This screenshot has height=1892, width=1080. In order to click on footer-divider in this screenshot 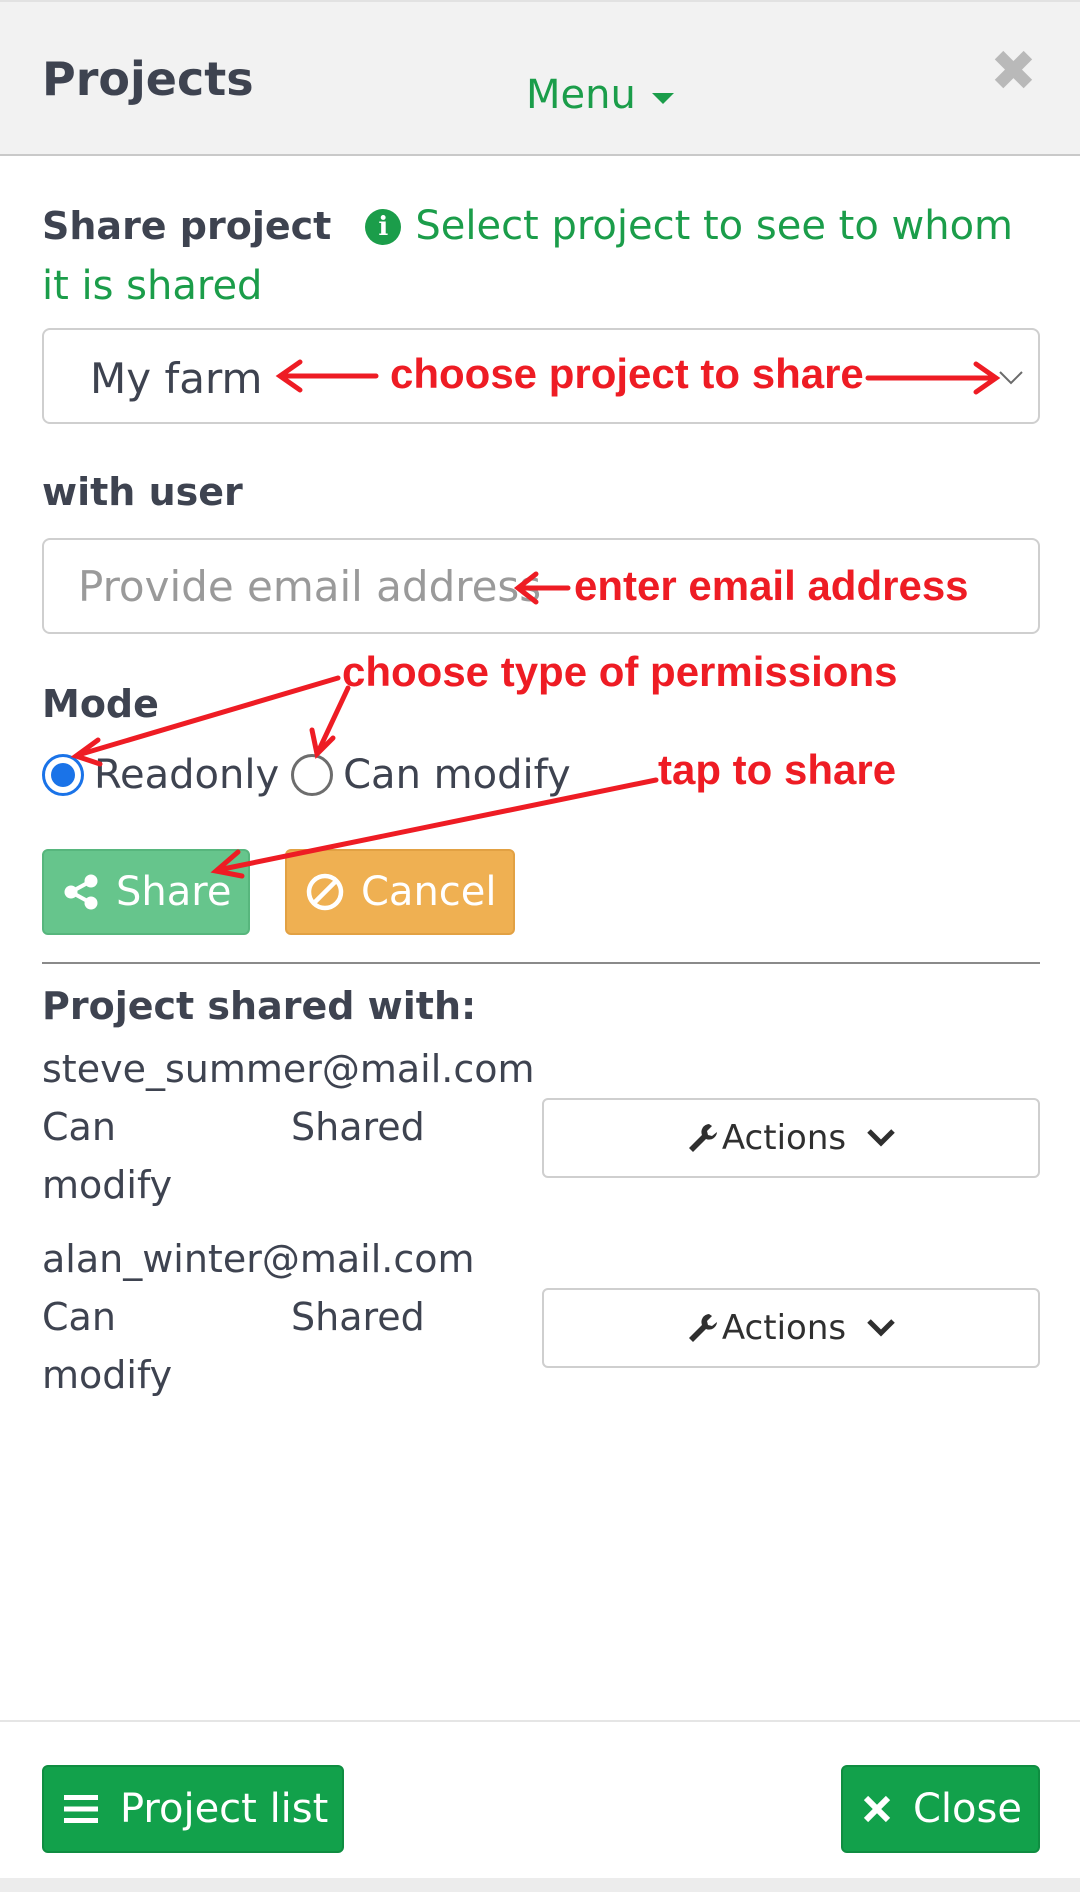, I will do `click(540, 1721)`.